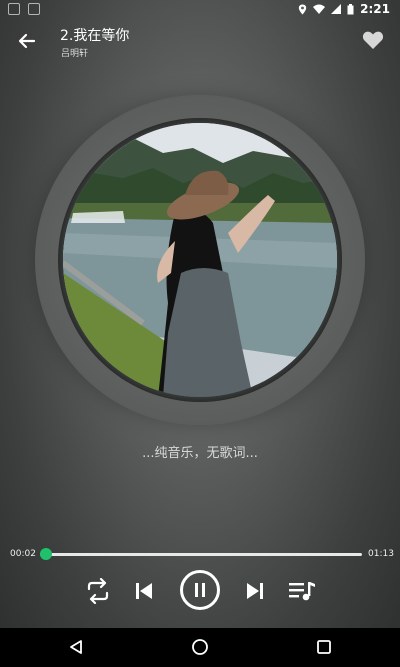  Describe the element at coordinates (381, 554) in the screenshot. I see `total-time: 01:13` at that location.